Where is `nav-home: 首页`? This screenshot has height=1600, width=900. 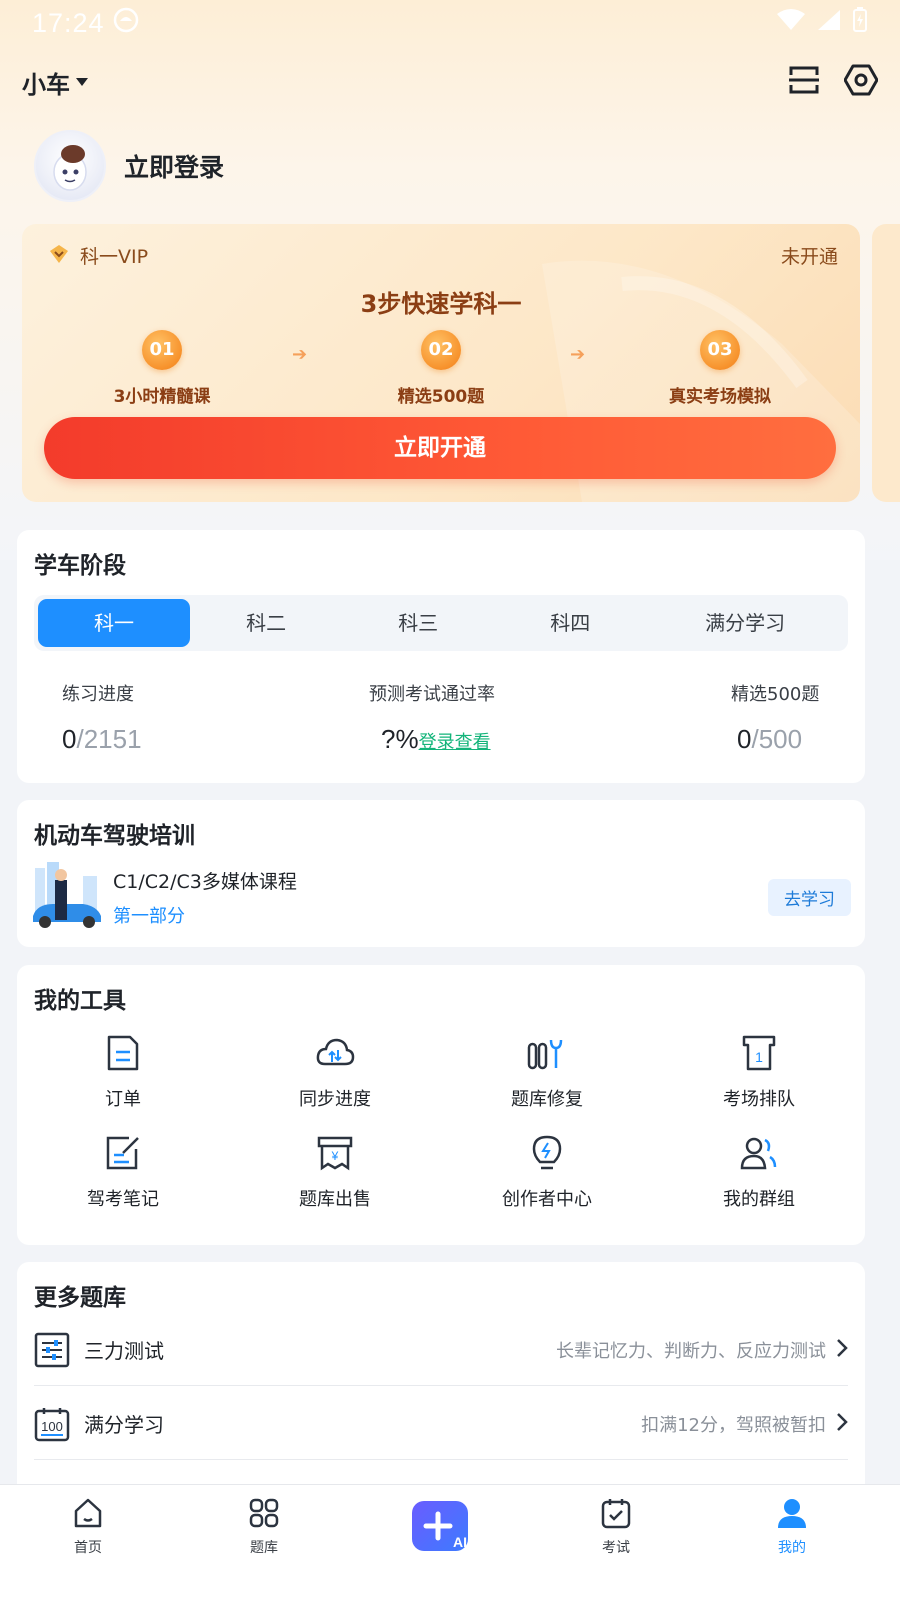 nav-home: 首页 is located at coordinates (88, 1542).